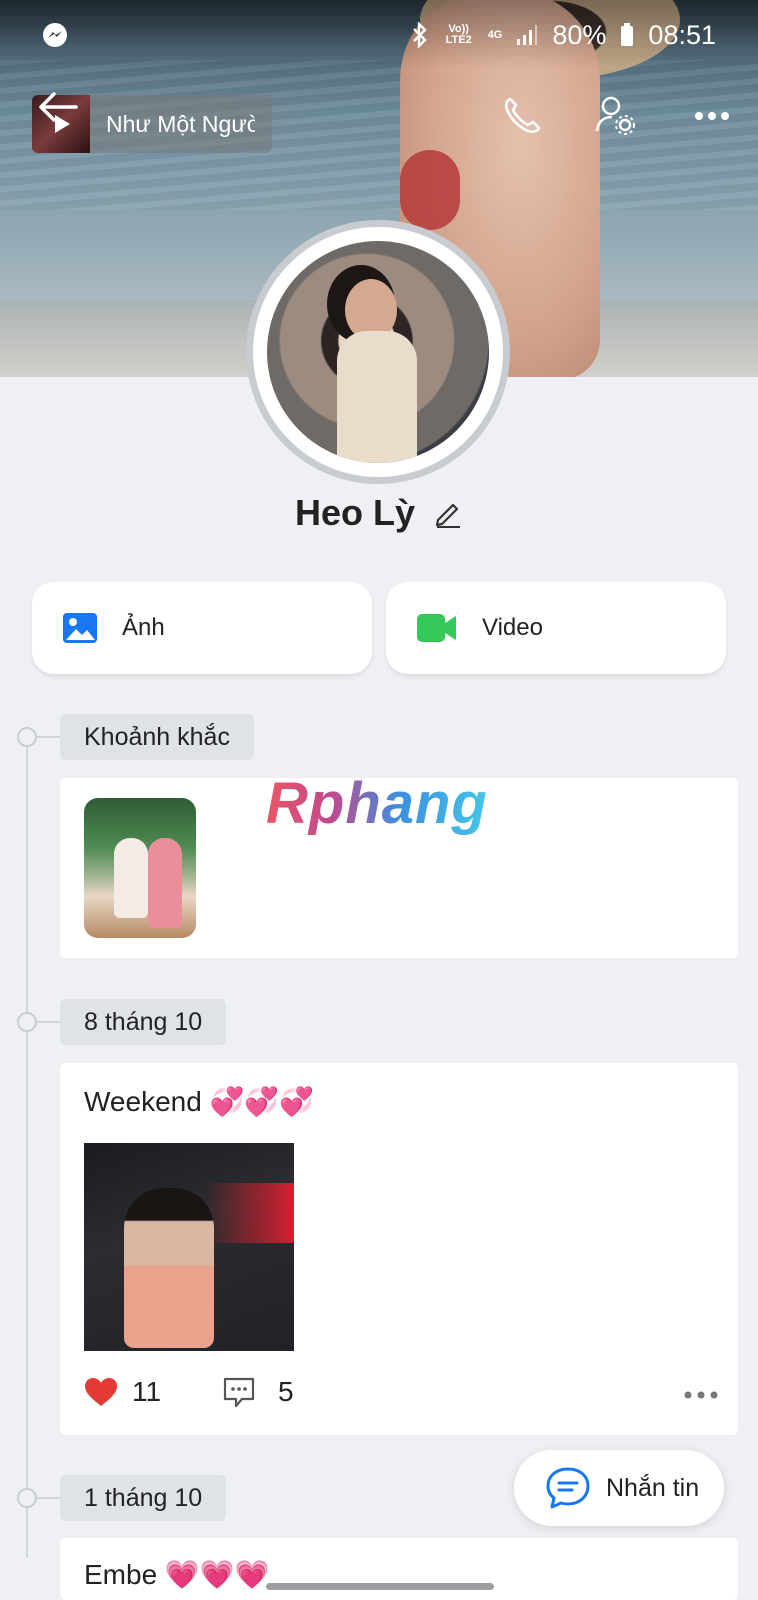 Image resolution: width=758 pixels, height=1600 pixels. What do you see at coordinates (355, 512) in the screenshot?
I see `profile-name: Heo Lỳ` at bounding box center [355, 512].